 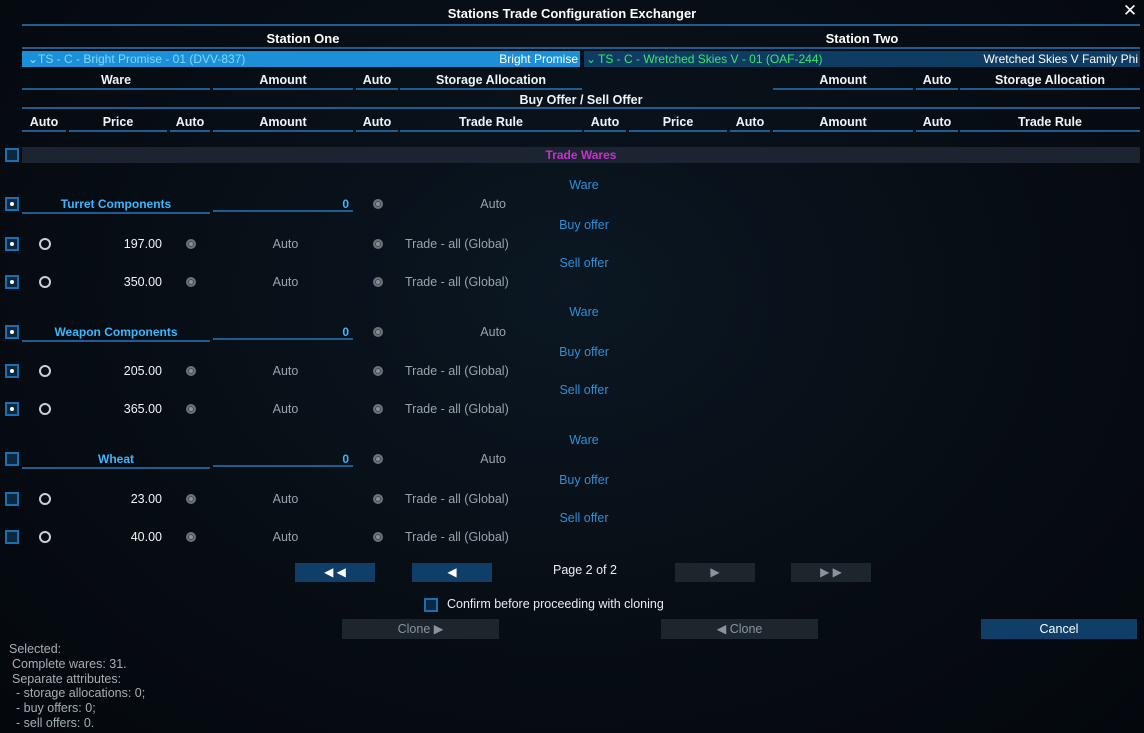 What do you see at coordinates (452, 572) in the screenshot?
I see `prev-page-button: ◀` at bounding box center [452, 572].